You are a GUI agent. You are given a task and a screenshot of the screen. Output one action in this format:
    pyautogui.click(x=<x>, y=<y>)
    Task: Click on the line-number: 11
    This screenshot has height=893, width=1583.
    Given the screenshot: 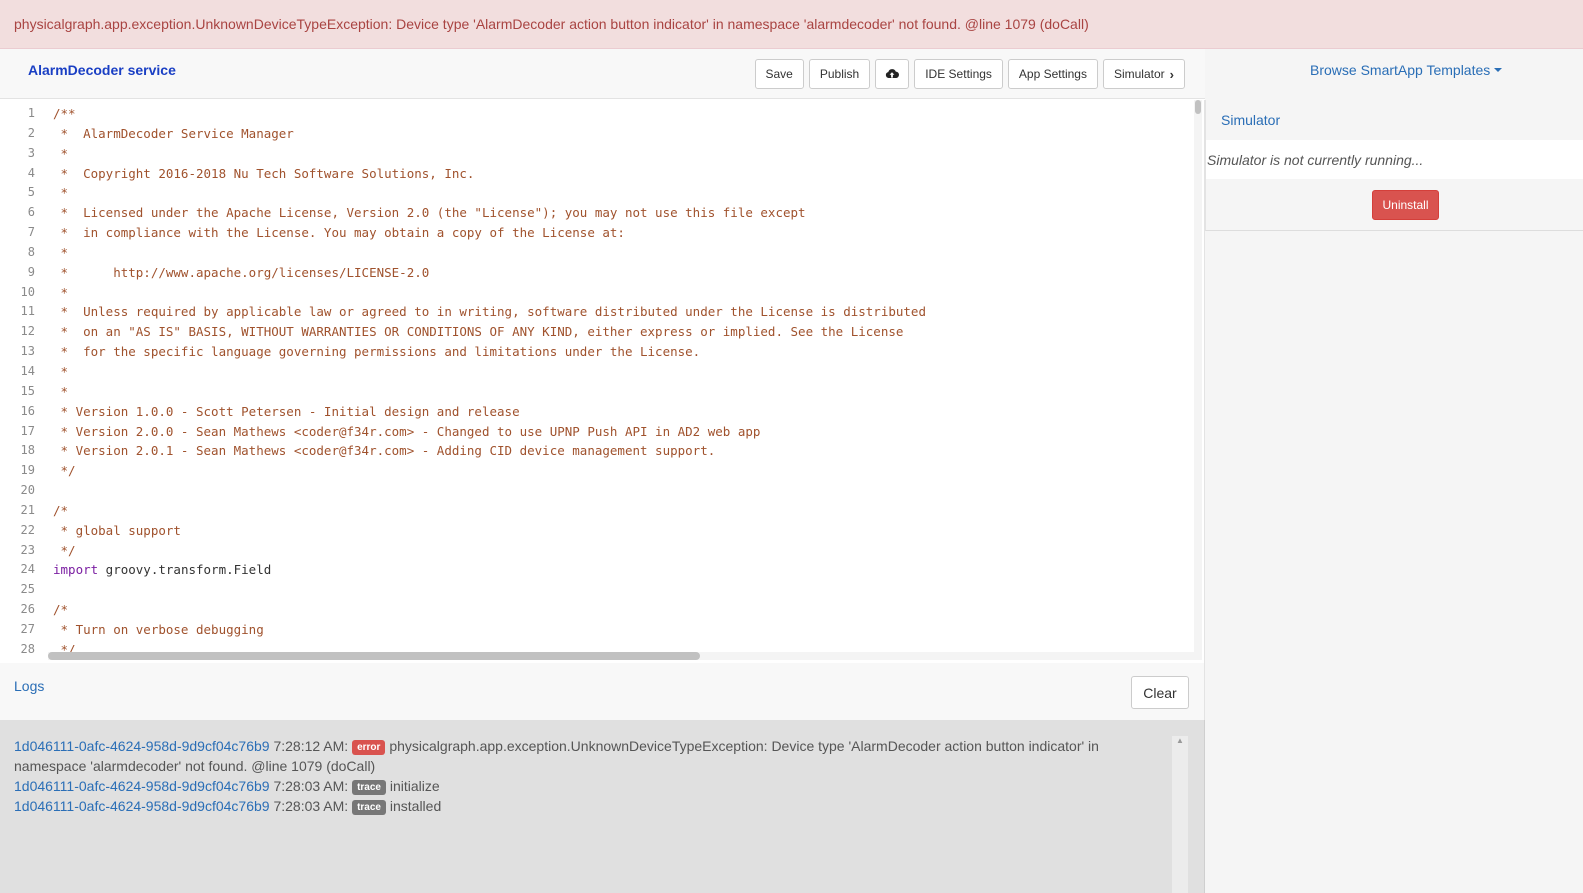 What is the action you would take?
    pyautogui.click(x=27, y=311)
    